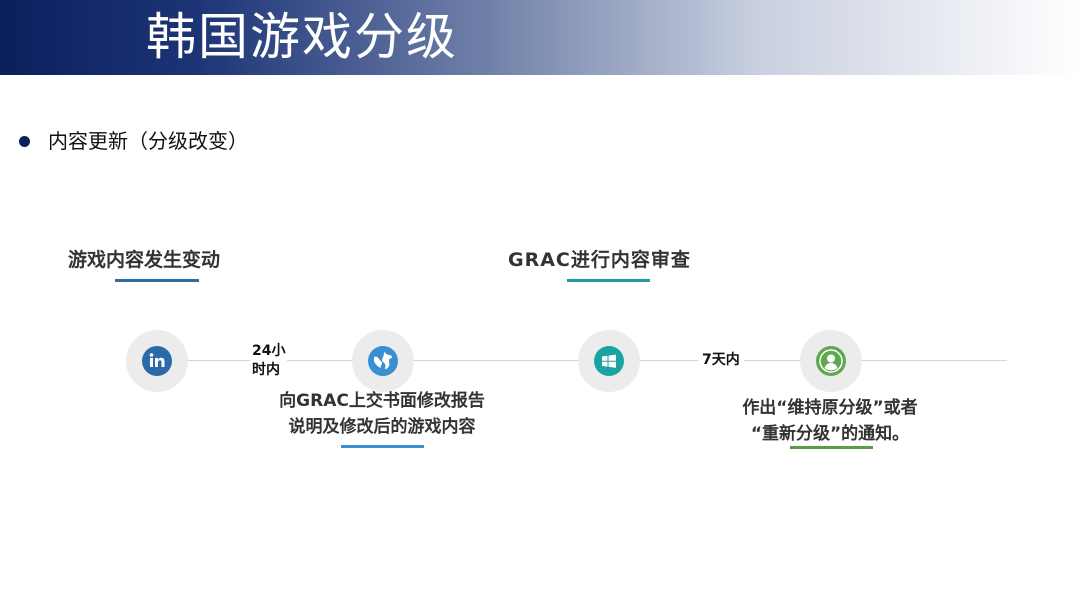 Image resolution: width=1080 pixels, height=593 pixels. What do you see at coordinates (144, 260) in the screenshot?
I see `step-title-change: 游戏内容发生变动` at bounding box center [144, 260].